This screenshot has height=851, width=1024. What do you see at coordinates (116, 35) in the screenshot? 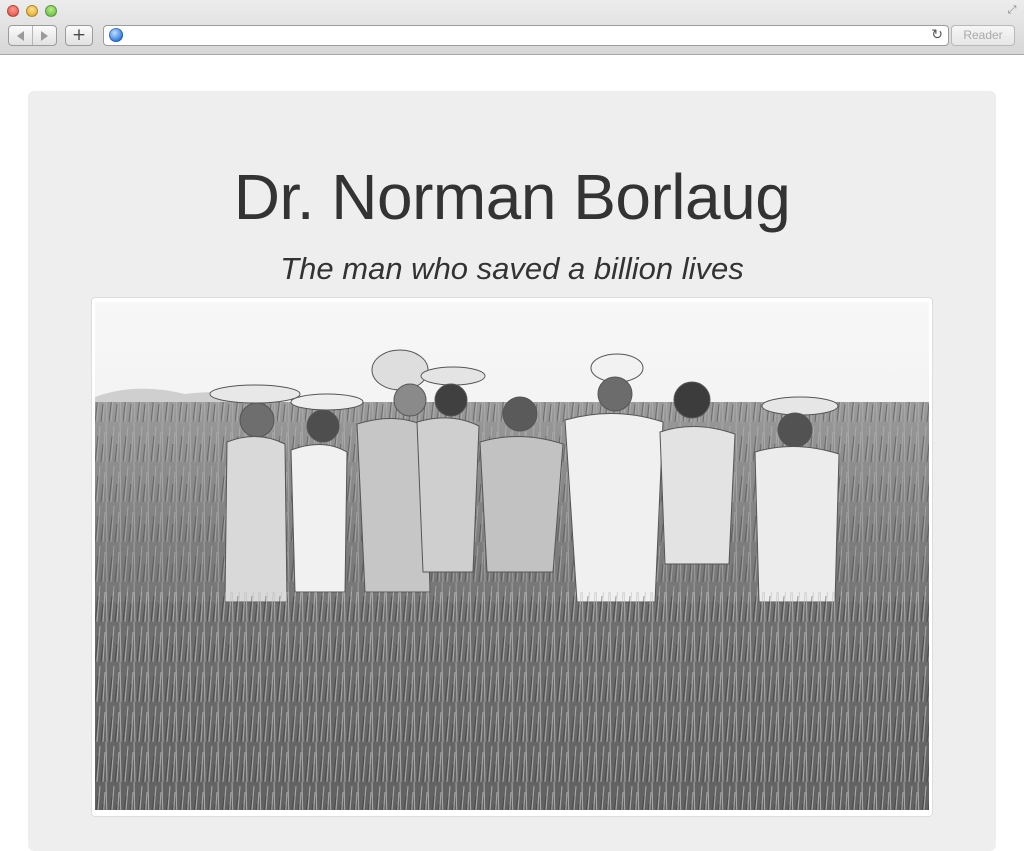
I see `globe-icon` at bounding box center [116, 35].